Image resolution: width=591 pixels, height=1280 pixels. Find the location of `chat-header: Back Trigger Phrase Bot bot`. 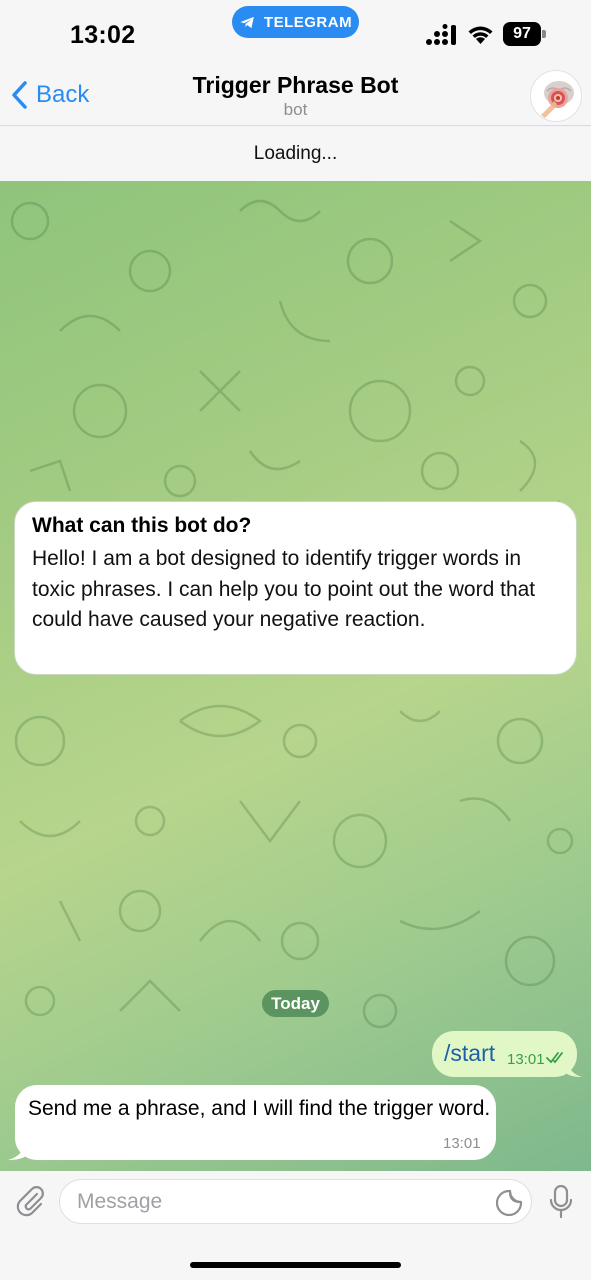

chat-header: Back Trigger Phrase Bot bot is located at coordinates (295, 97).